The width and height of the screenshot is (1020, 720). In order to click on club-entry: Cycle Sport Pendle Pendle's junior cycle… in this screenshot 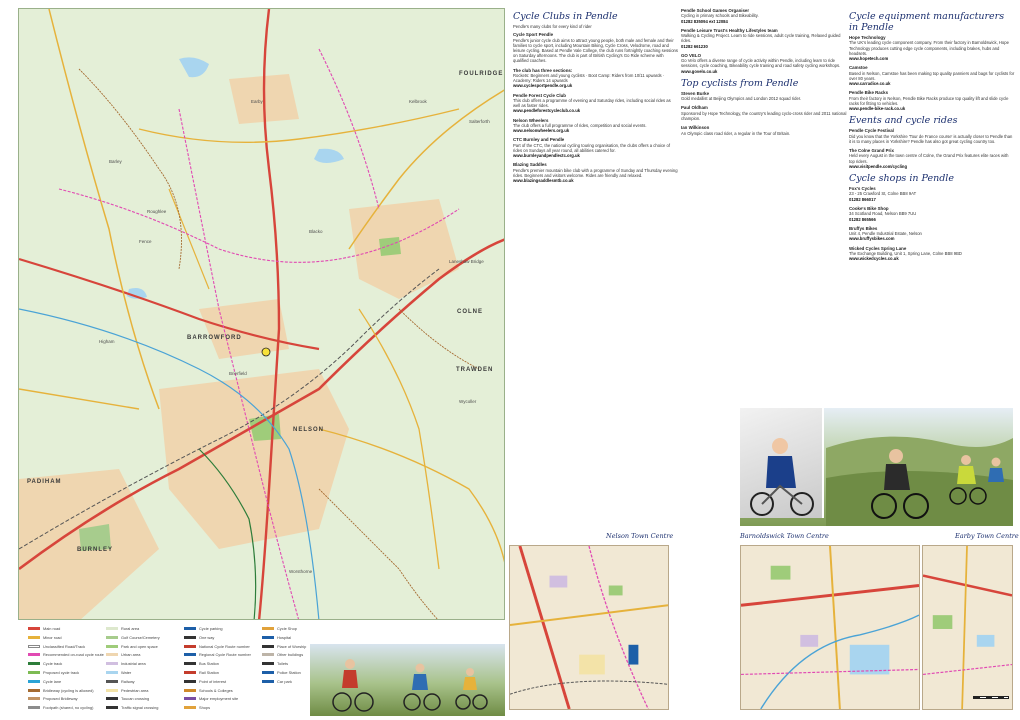, I will do `click(596, 47)`.